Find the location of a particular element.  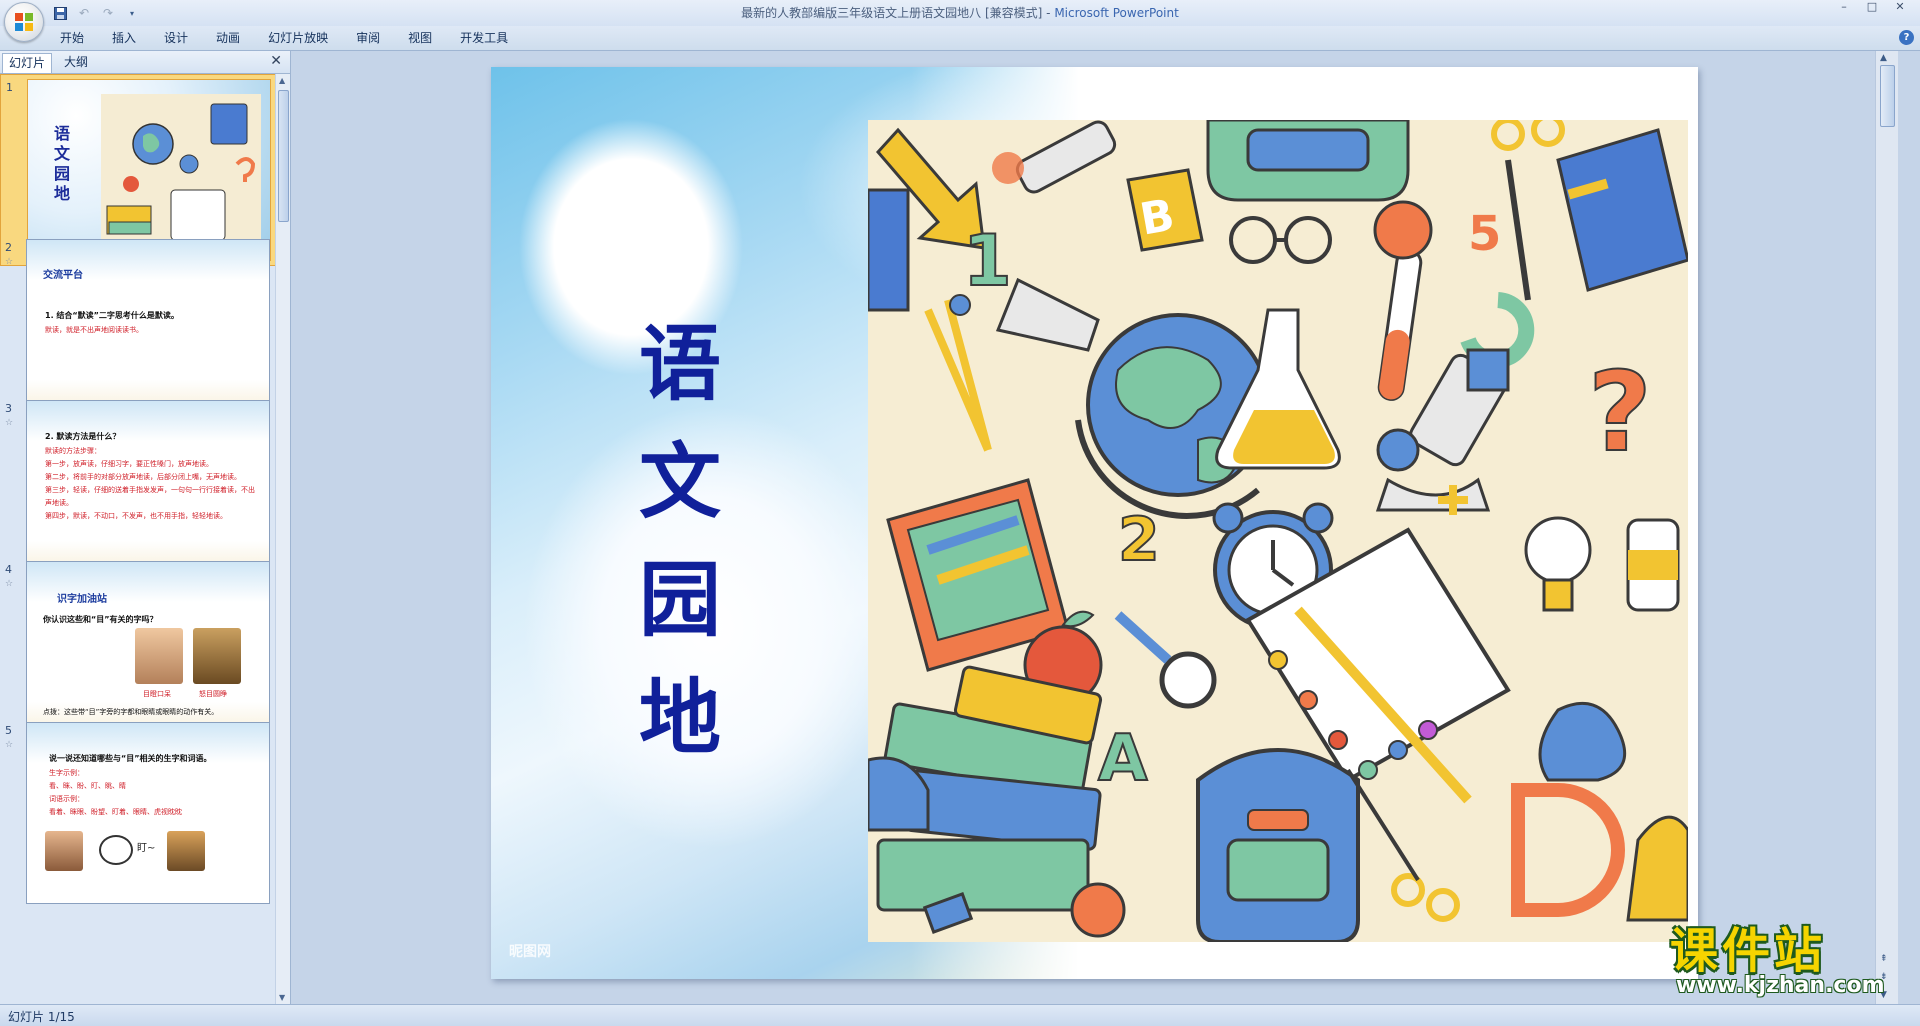

slide-number: 1 is located at coordinates (9, 87).